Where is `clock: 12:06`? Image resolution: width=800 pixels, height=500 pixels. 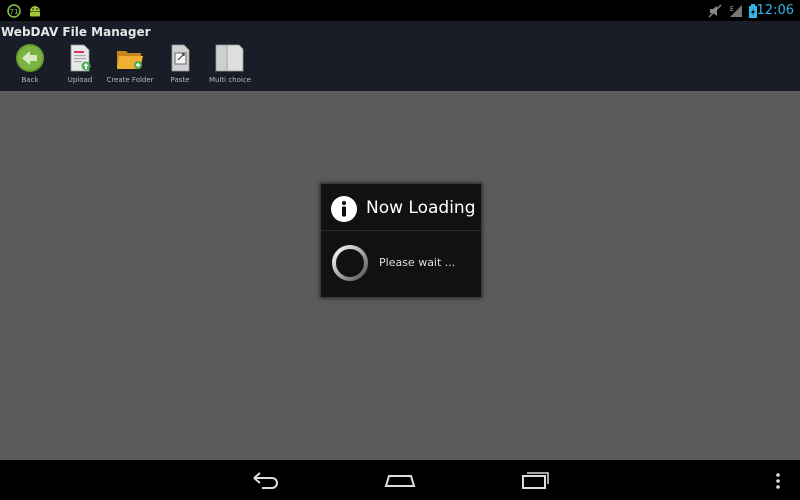 clock: 12:06 is located at coordinates (775, 10).